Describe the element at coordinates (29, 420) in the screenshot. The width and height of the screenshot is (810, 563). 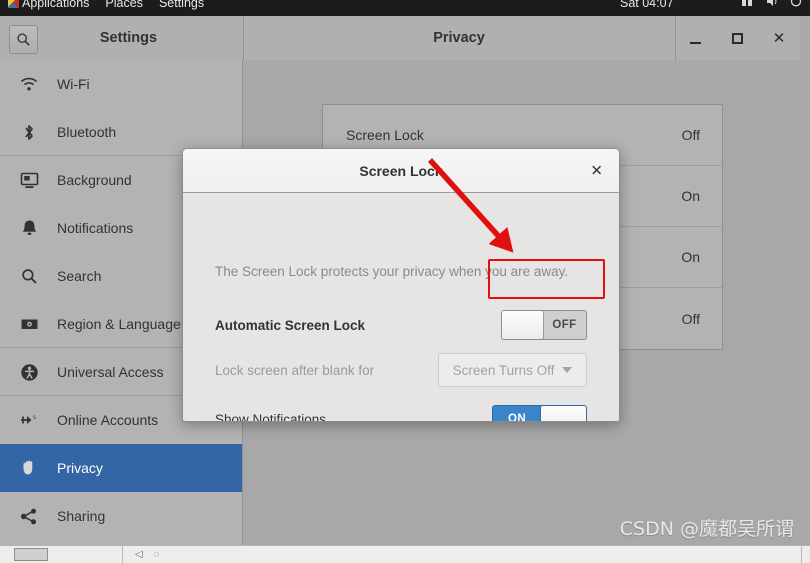
I see `online-accounts-icon: s` at that location.